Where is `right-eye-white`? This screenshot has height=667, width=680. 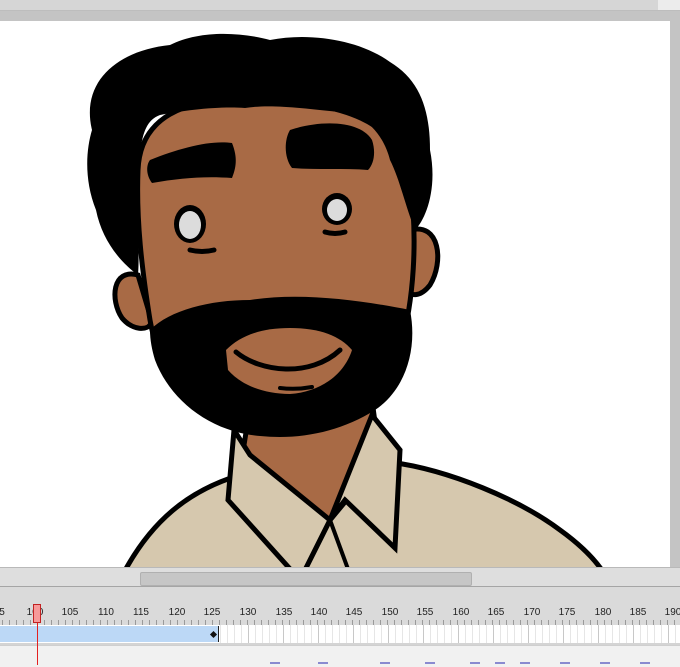 right-eye-white is located at coordinates (337, 210).